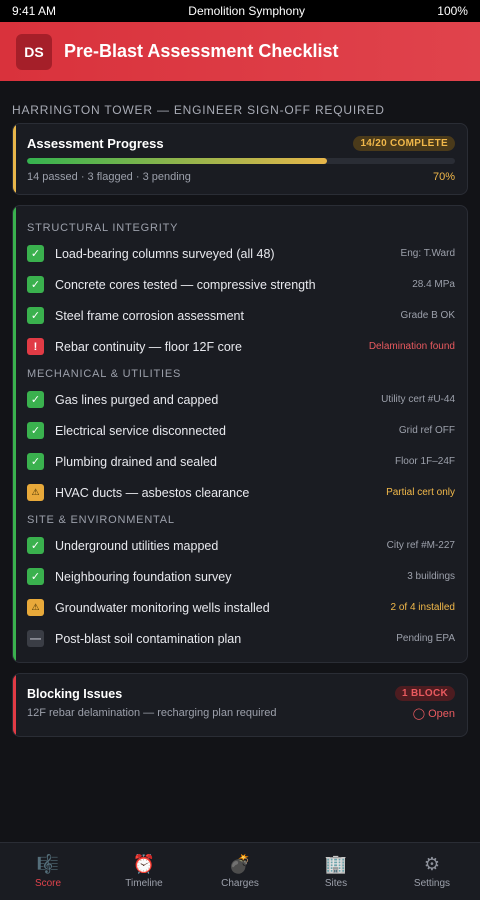 Image resolution: width=480 pixels, height=900 pixels. What do you see at coordinates (143, 576) in the screenshot?
I see `checklist-item-label: Neighbouring foundation survey` at bounding box center [143, 576].